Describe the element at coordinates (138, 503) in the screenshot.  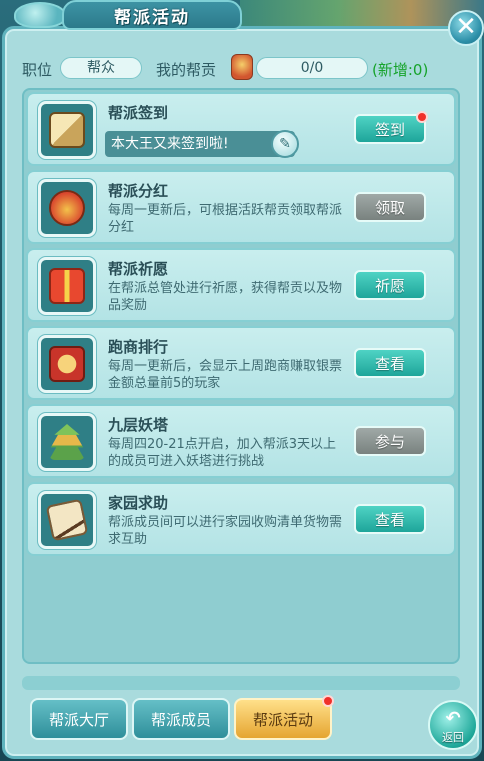
I see `activity-title: 家园求助` at that location.